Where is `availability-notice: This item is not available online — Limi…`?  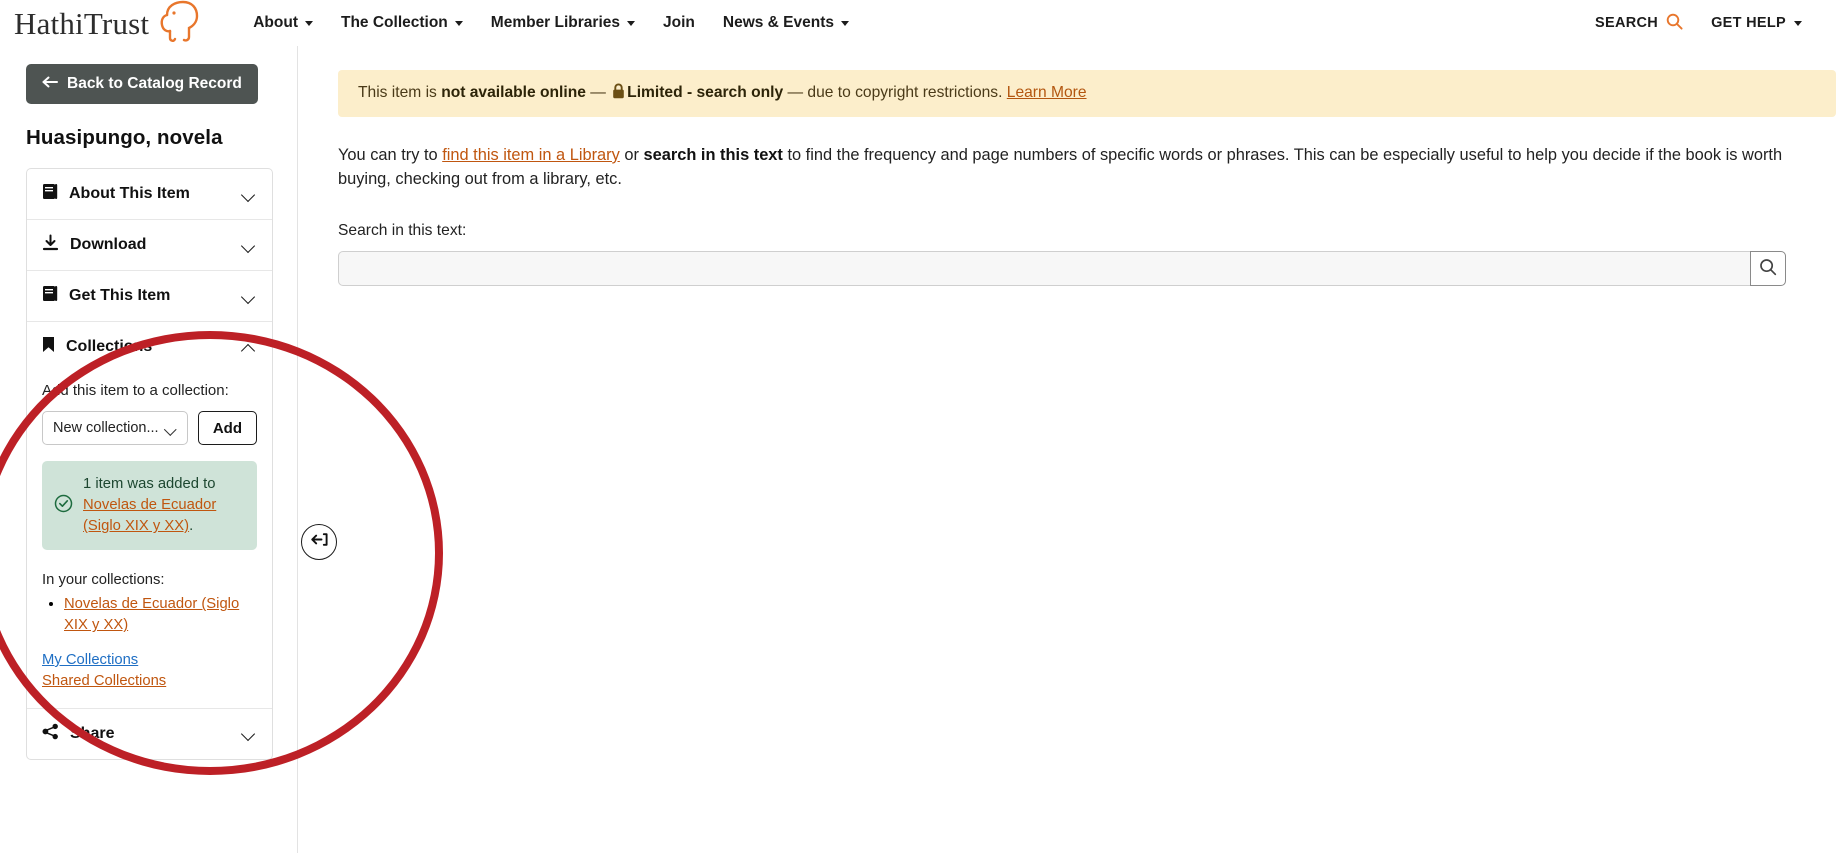
availability-notice: This item is not available online — Limi… is located at coordinates (1087, 93).